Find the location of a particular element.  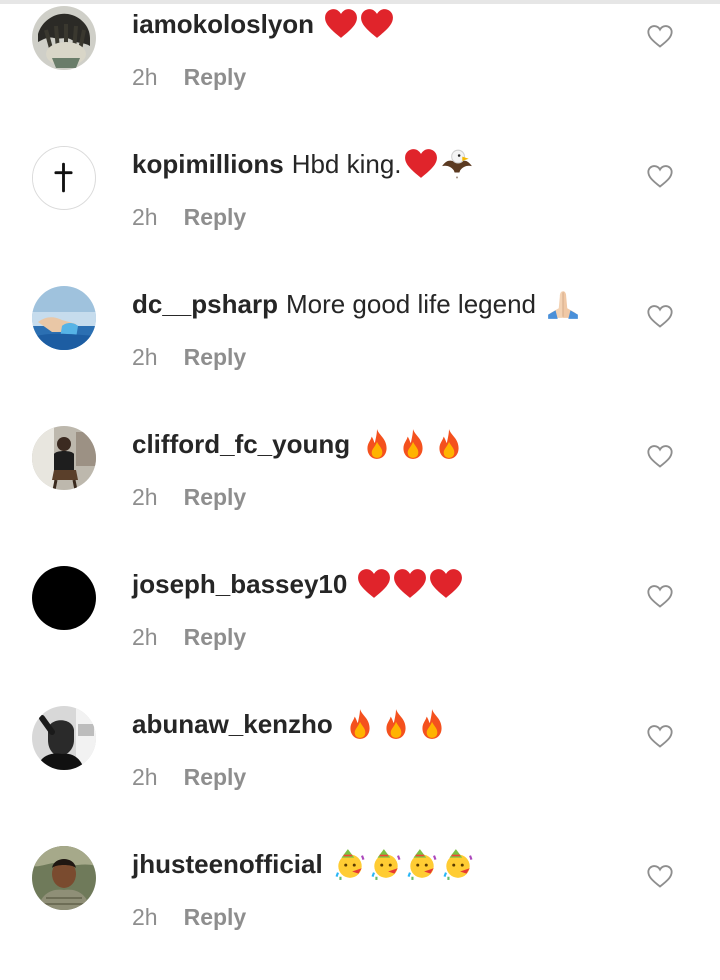

comment-item: kopimillions Hbd king. 2h Reply is located at coordinates (360, 210).